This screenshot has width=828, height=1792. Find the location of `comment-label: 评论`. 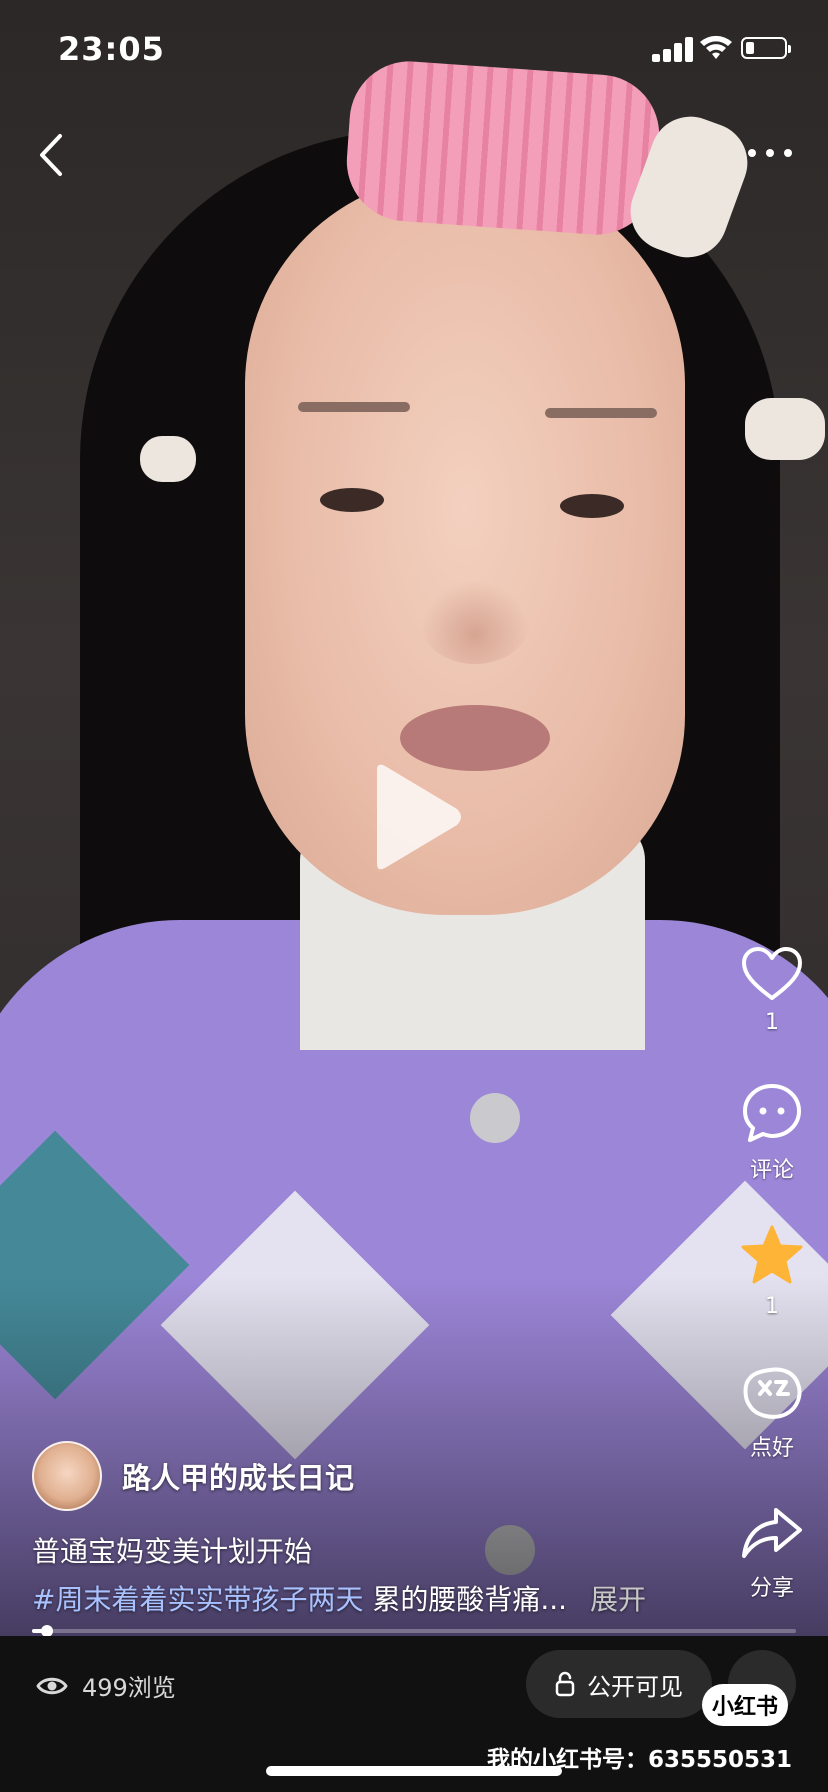

comment-label: 评论 is located at coordinates (771, 1170).